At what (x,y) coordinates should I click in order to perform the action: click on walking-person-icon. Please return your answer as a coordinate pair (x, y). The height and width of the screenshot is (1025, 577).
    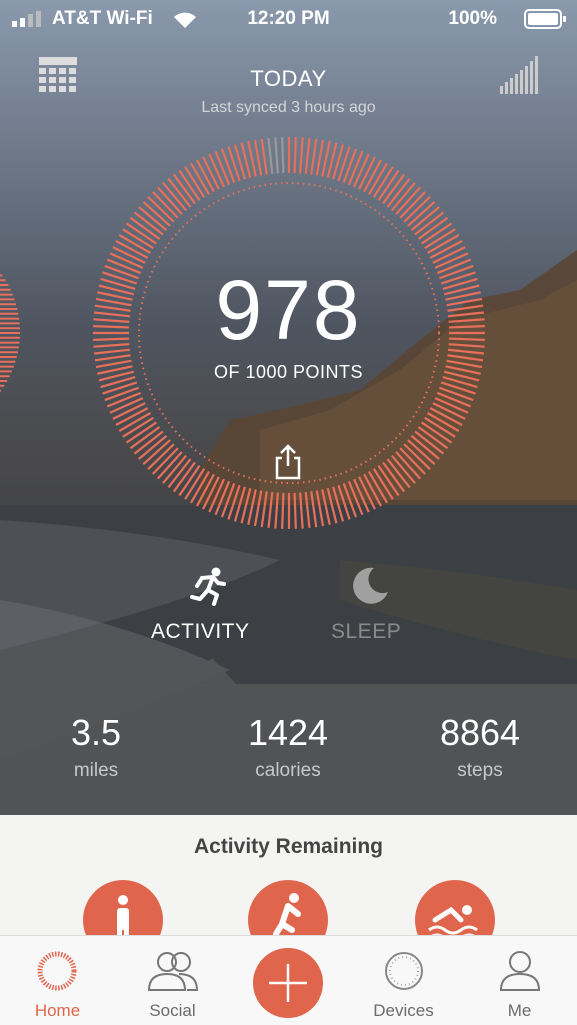
    Looking at the image, I should click on (123, 907).